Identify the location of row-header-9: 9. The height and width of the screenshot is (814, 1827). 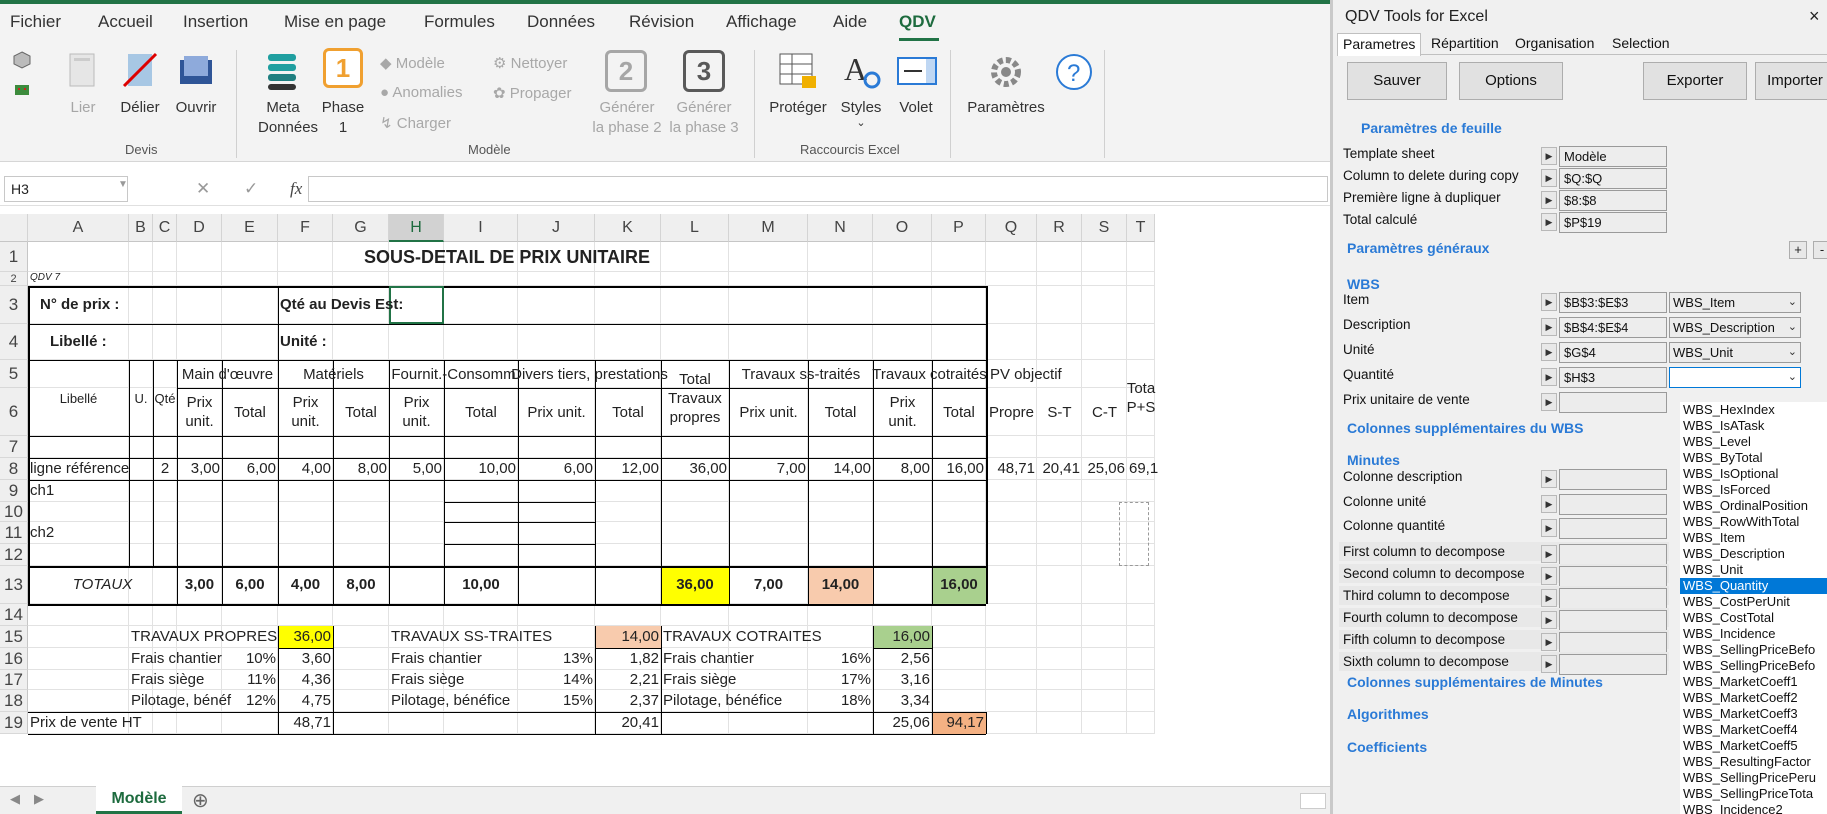
(14, 491).